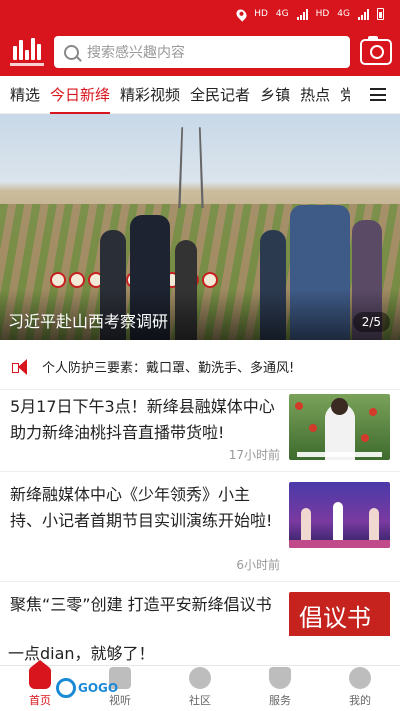  What do you see at coordinates (322, 14) in the screenshot?
I see `network-label-3: HD` at bounding box center [322, 14].